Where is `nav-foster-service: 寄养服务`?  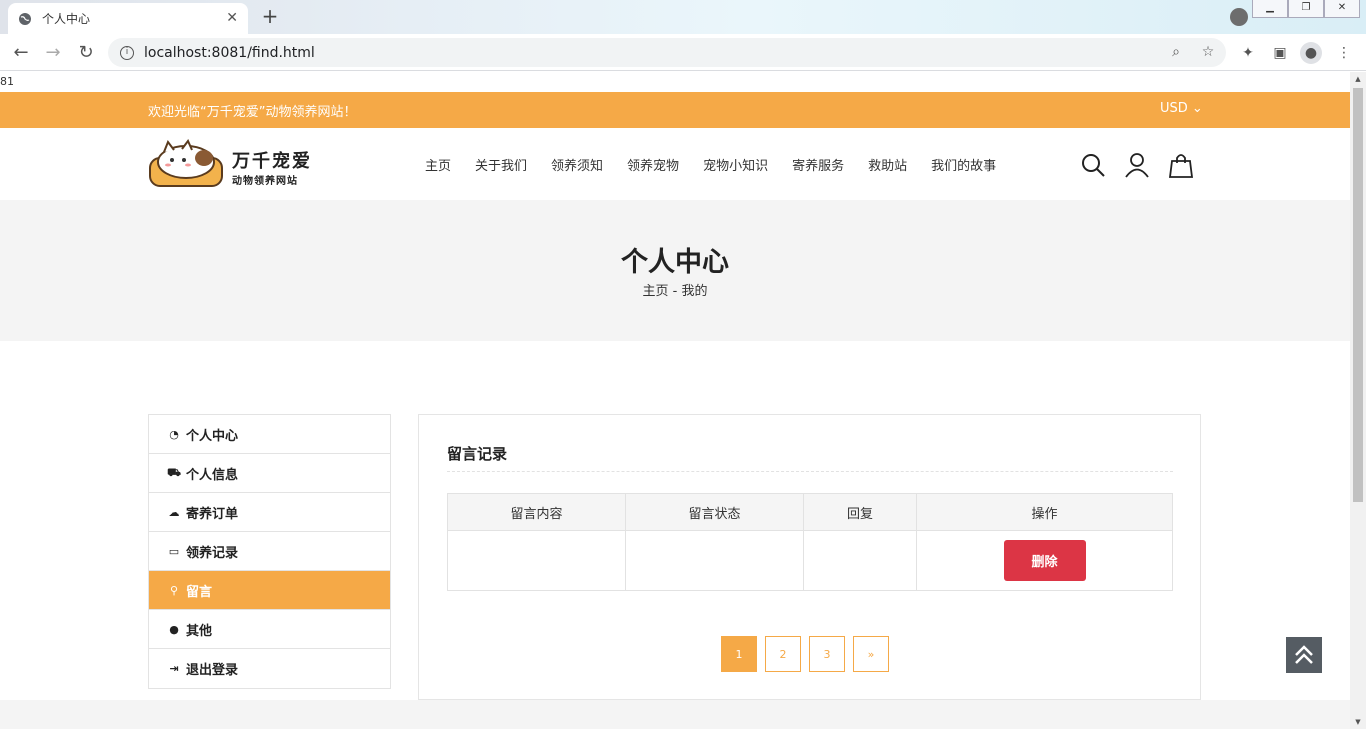 nav-foster-service: 寄养服务 is located at coordinates (818, 164).